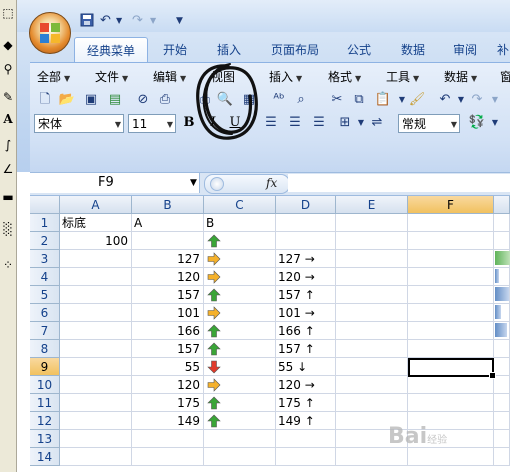  I want to click on cell-f7, so click(451, 331).